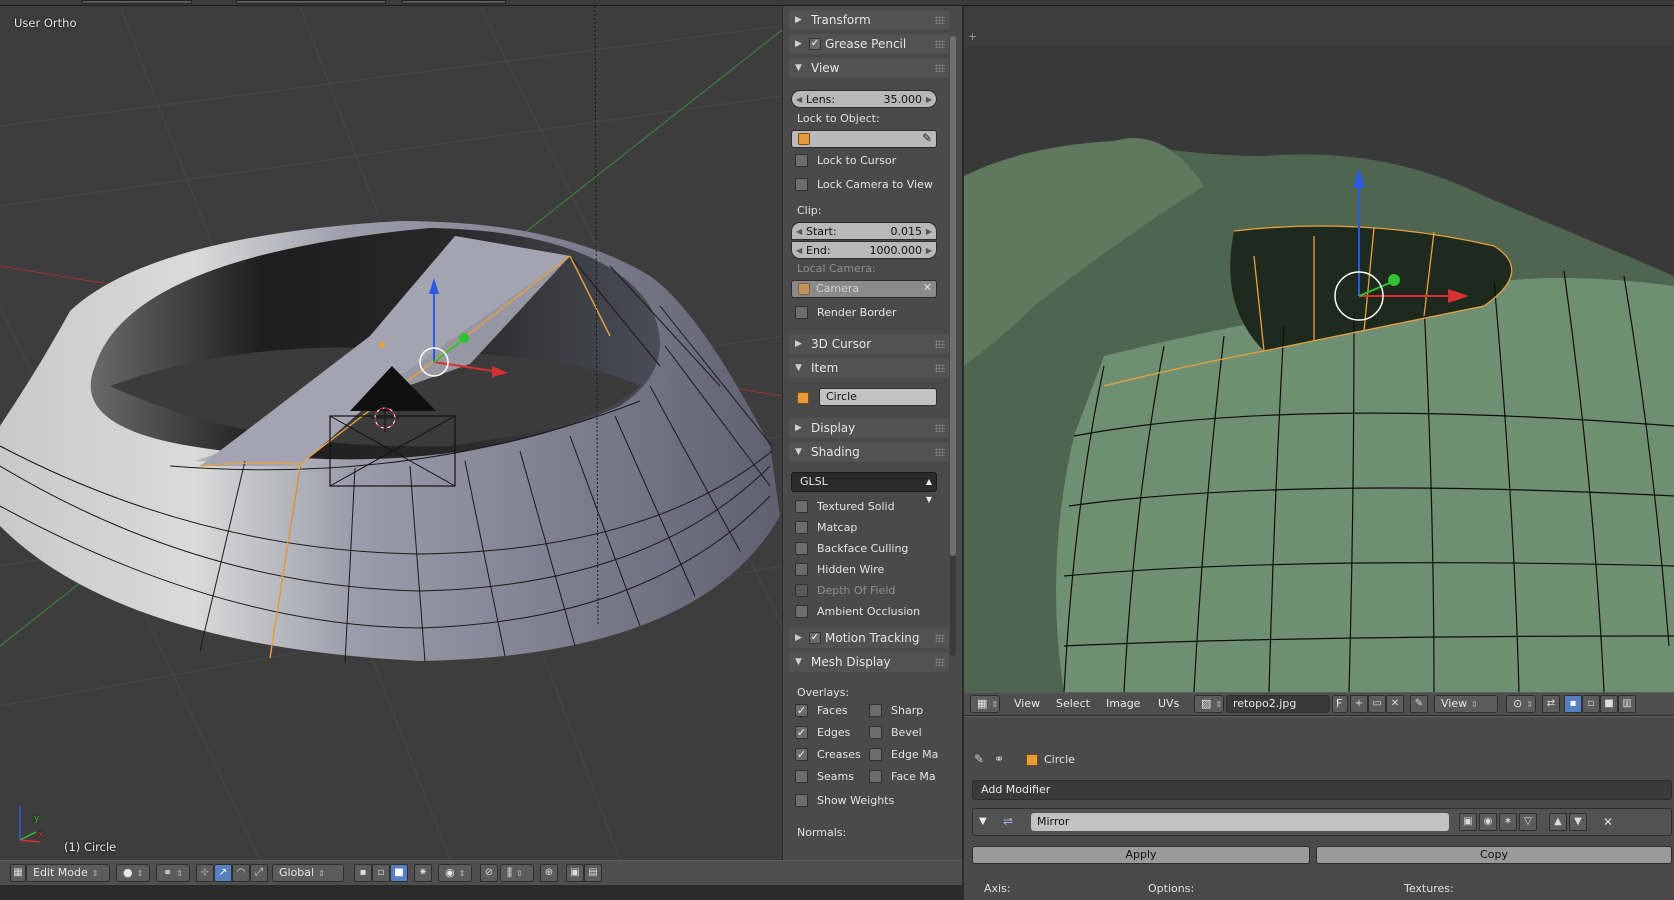  What do you see at coordinates (223, 873) in the screenshot?
I see `translate-manipulator-icon: ↗` at bounding box center [223, 873].